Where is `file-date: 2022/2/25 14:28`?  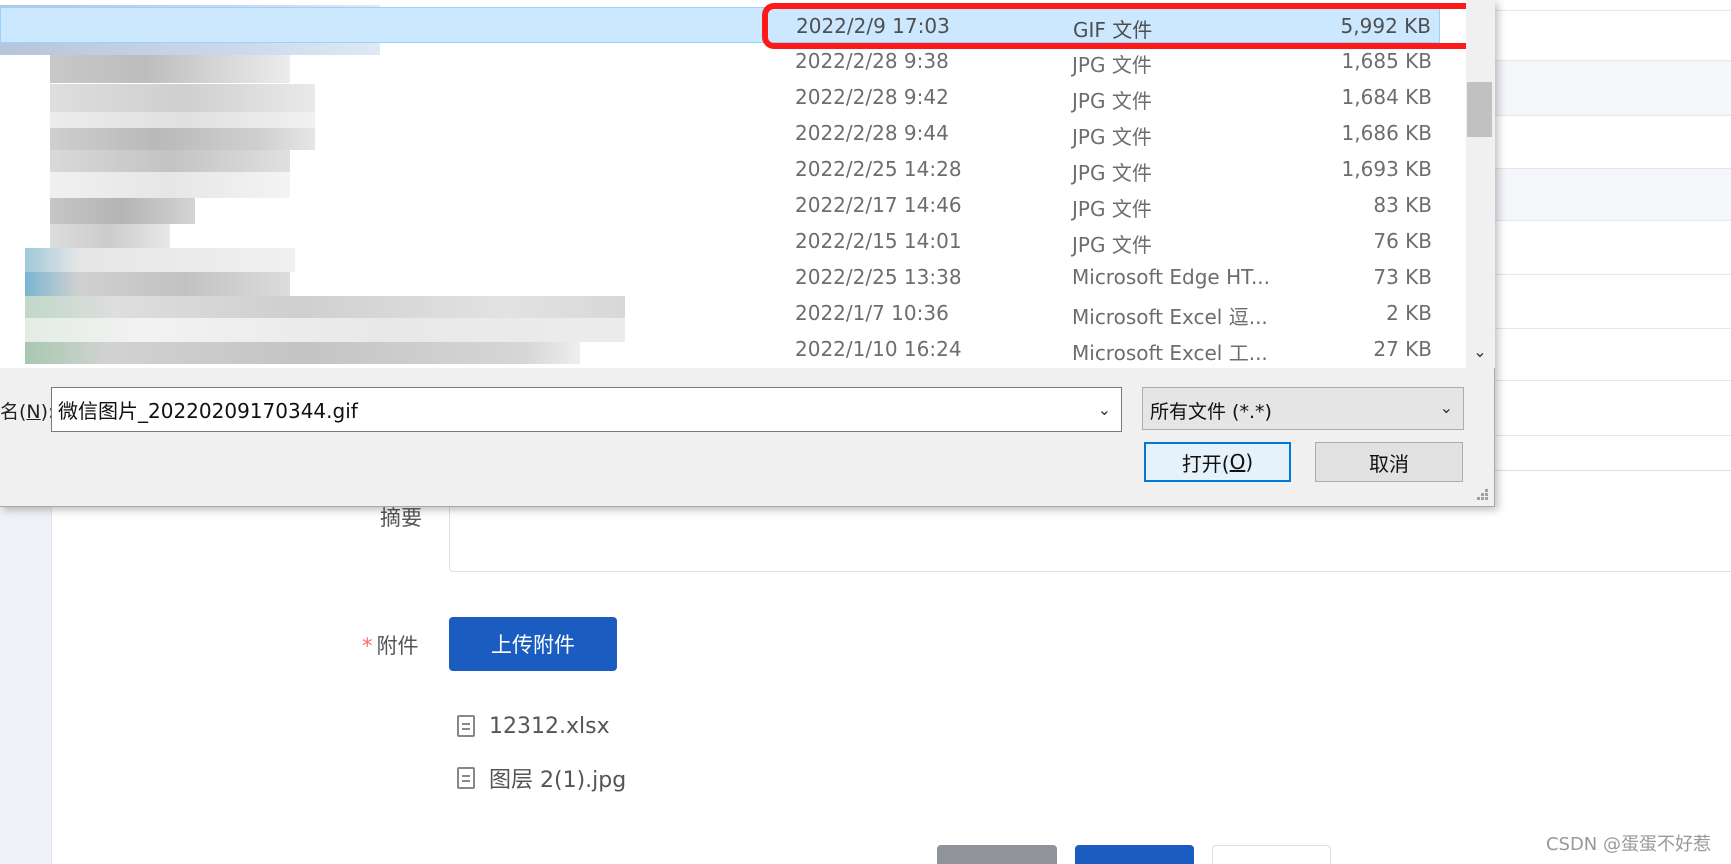 file-date: 2022/2/25 14:28 is located at coordinates (878, 169).